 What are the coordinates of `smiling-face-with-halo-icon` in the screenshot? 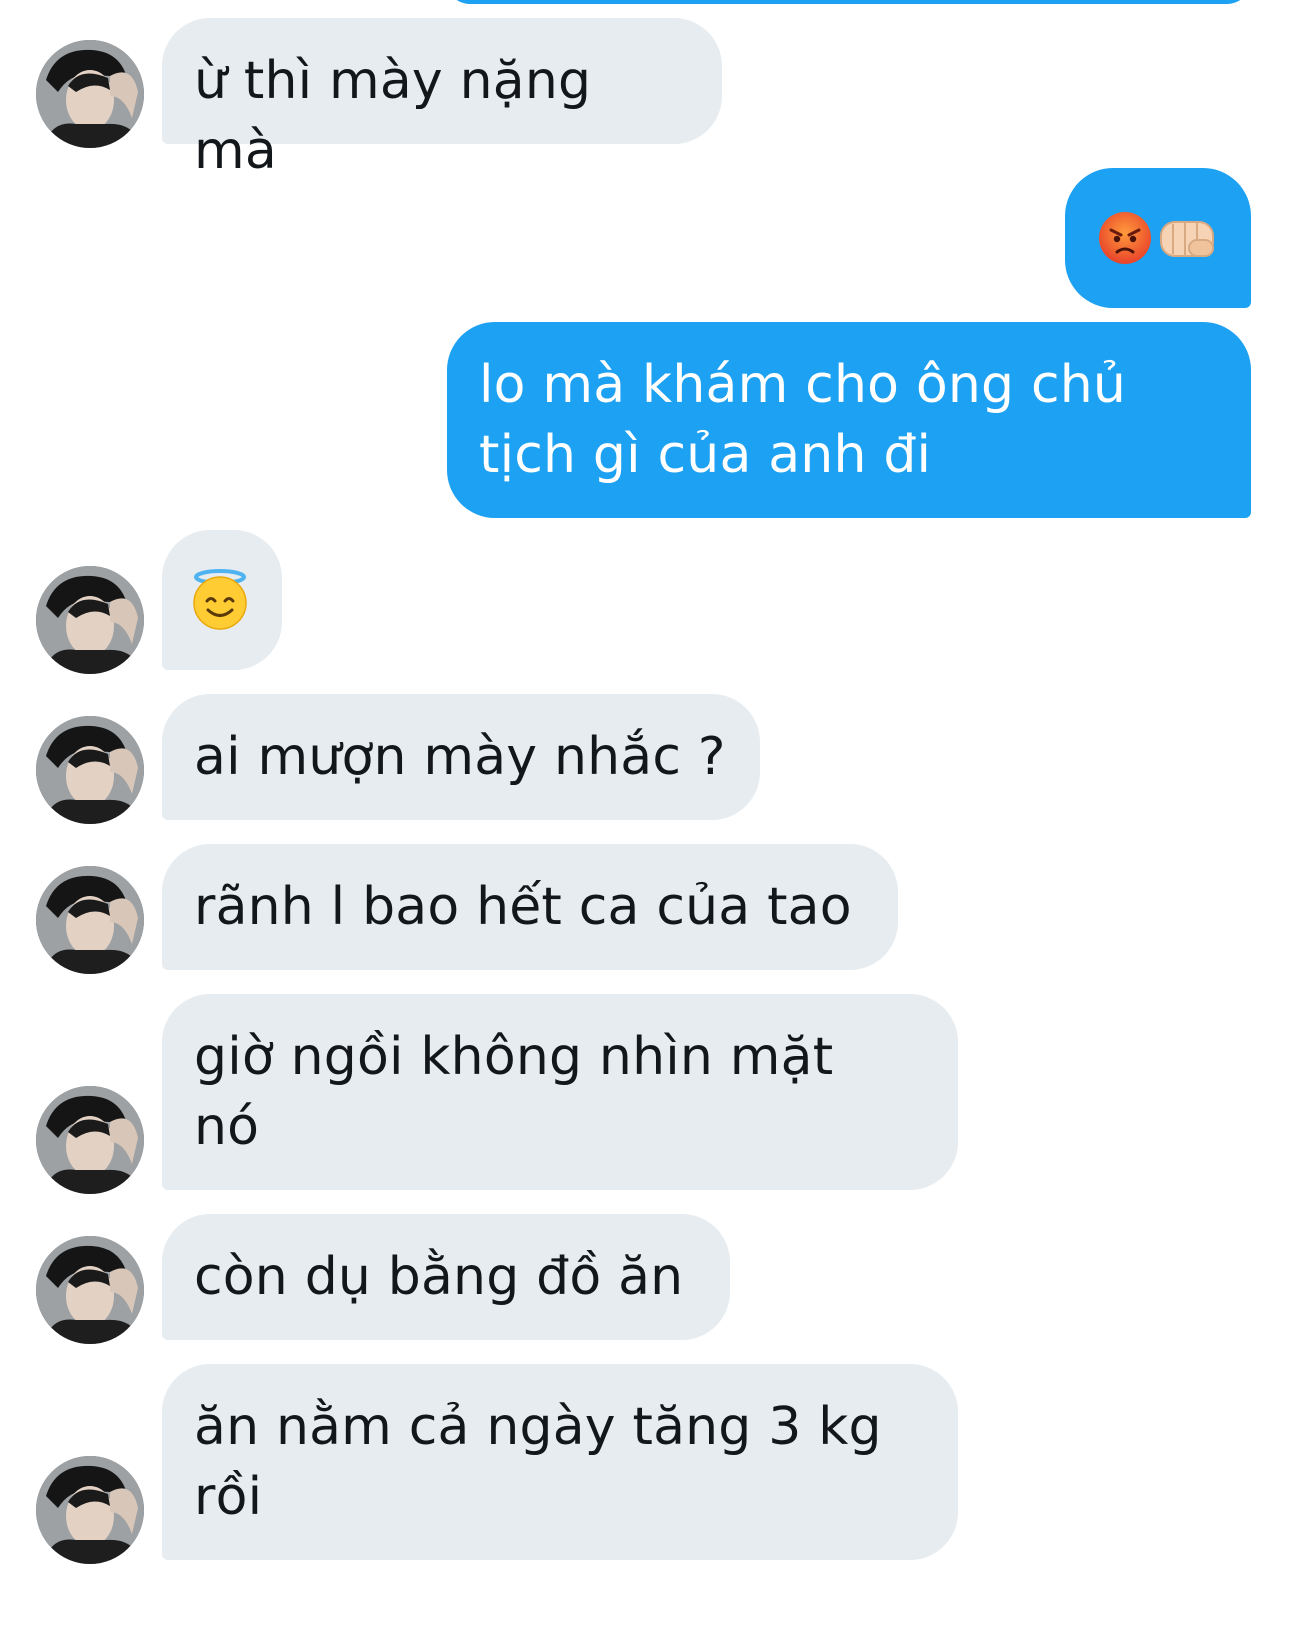 It's located at (220, 600).